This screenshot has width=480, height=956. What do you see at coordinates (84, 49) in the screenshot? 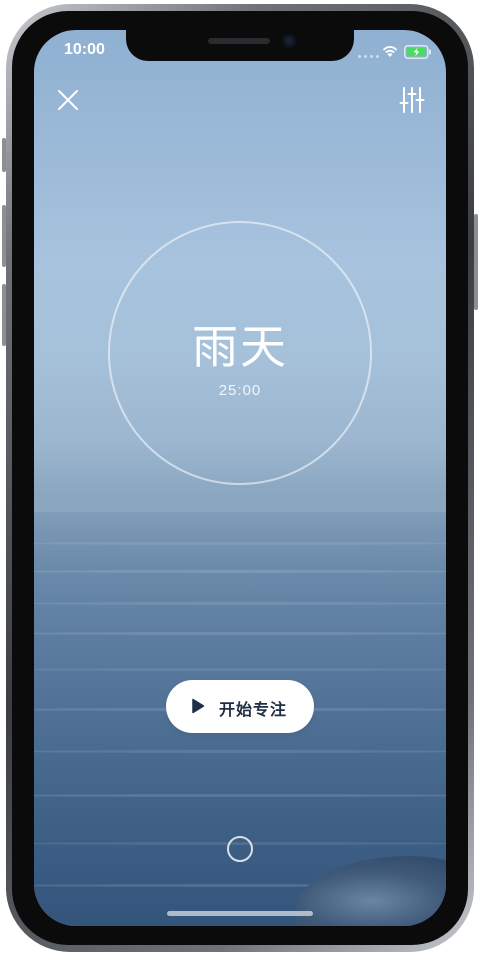
I see `status-time: 10:00` at bounding box center [84, 49].